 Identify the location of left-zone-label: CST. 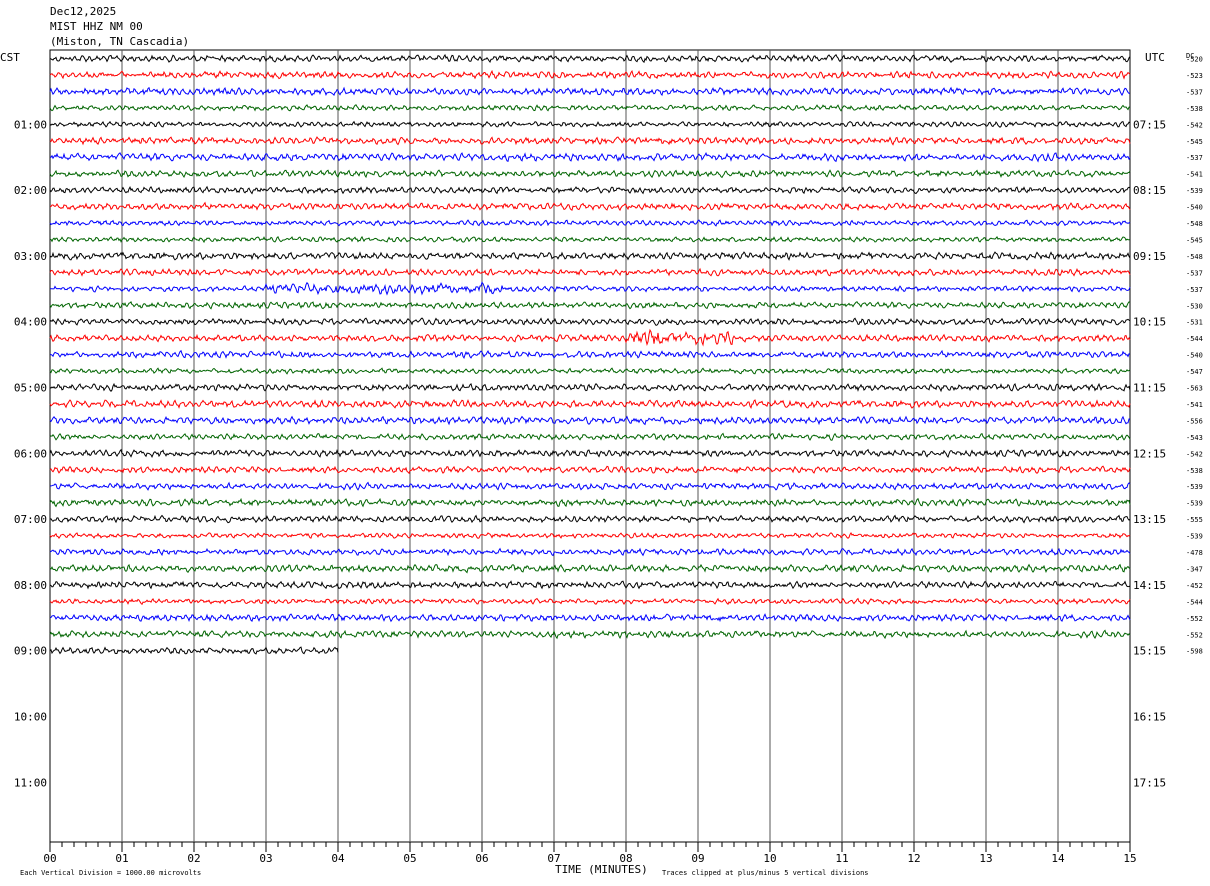
(10, 57).